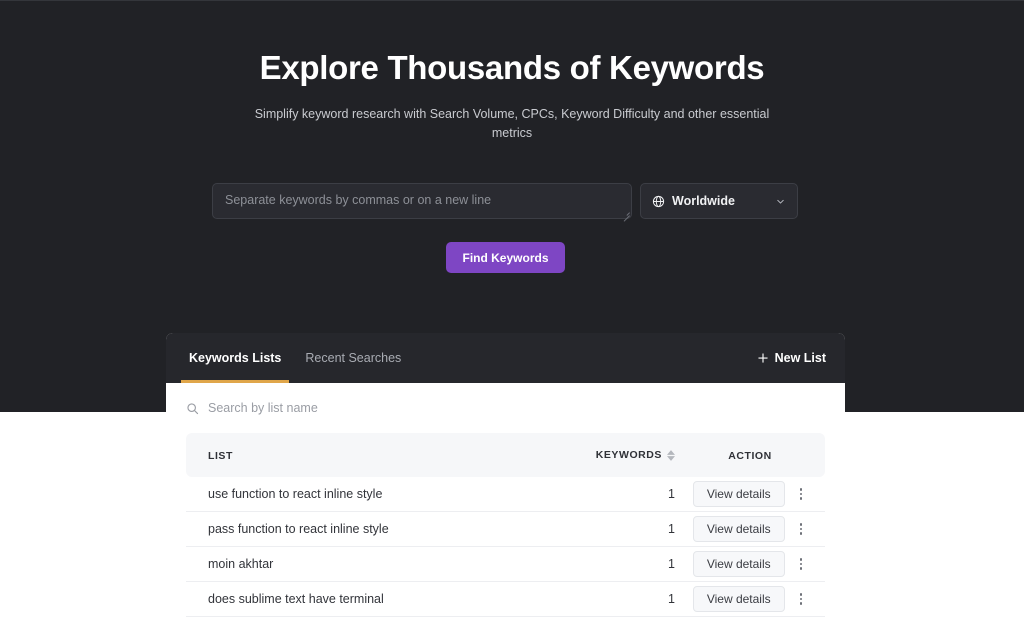 The width and height of the screenshot is (1024, 622). I want to click on card-tab-bar: Keywords Lists Recent Searches New List, so click(505, 358).